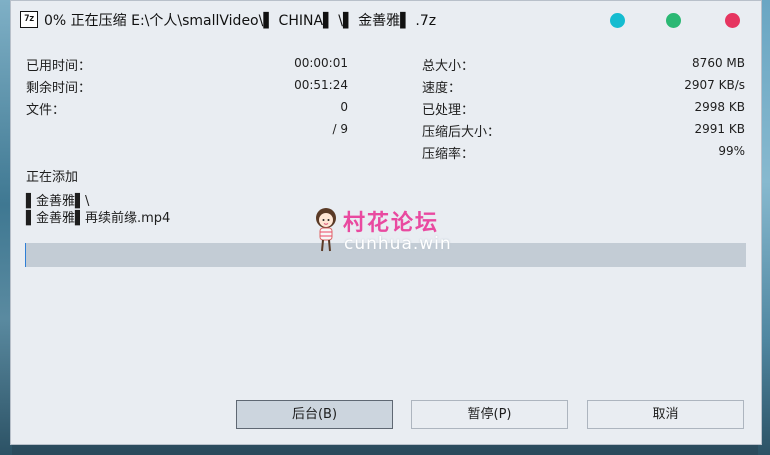  I want to click on processed-label: 已处理：, so click(448, 110).